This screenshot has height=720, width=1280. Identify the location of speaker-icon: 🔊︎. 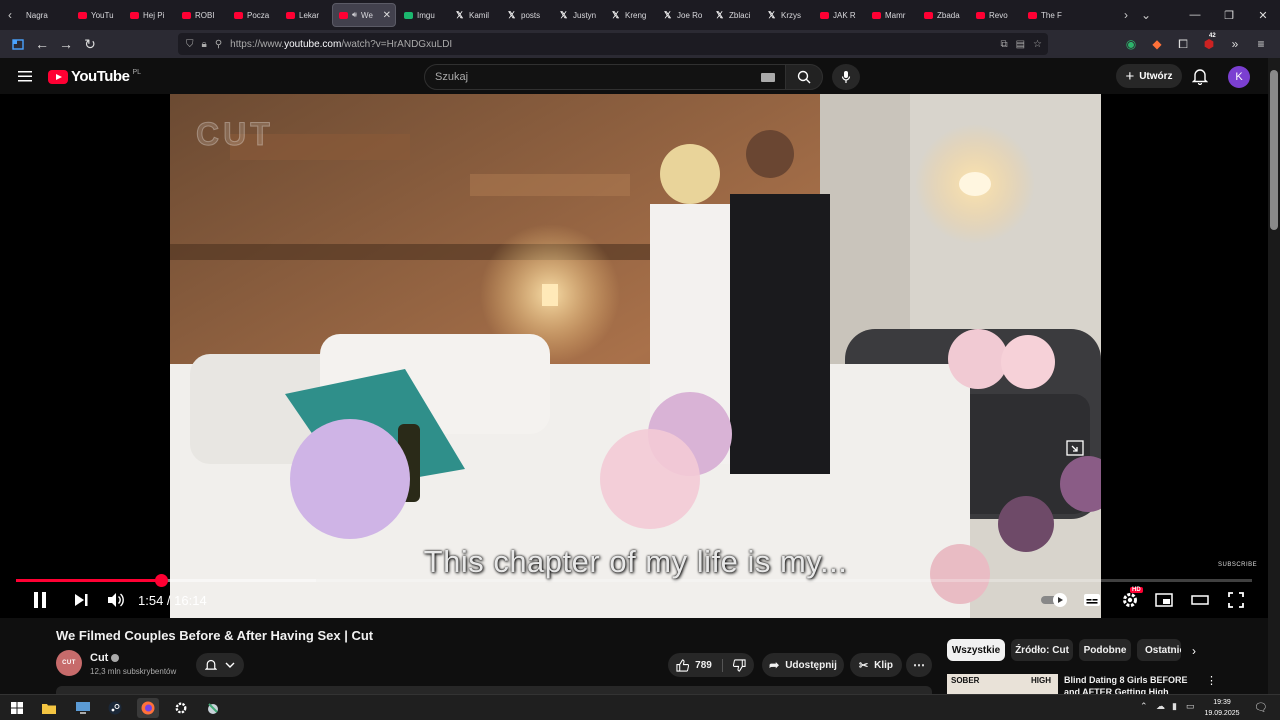
(354, 15).